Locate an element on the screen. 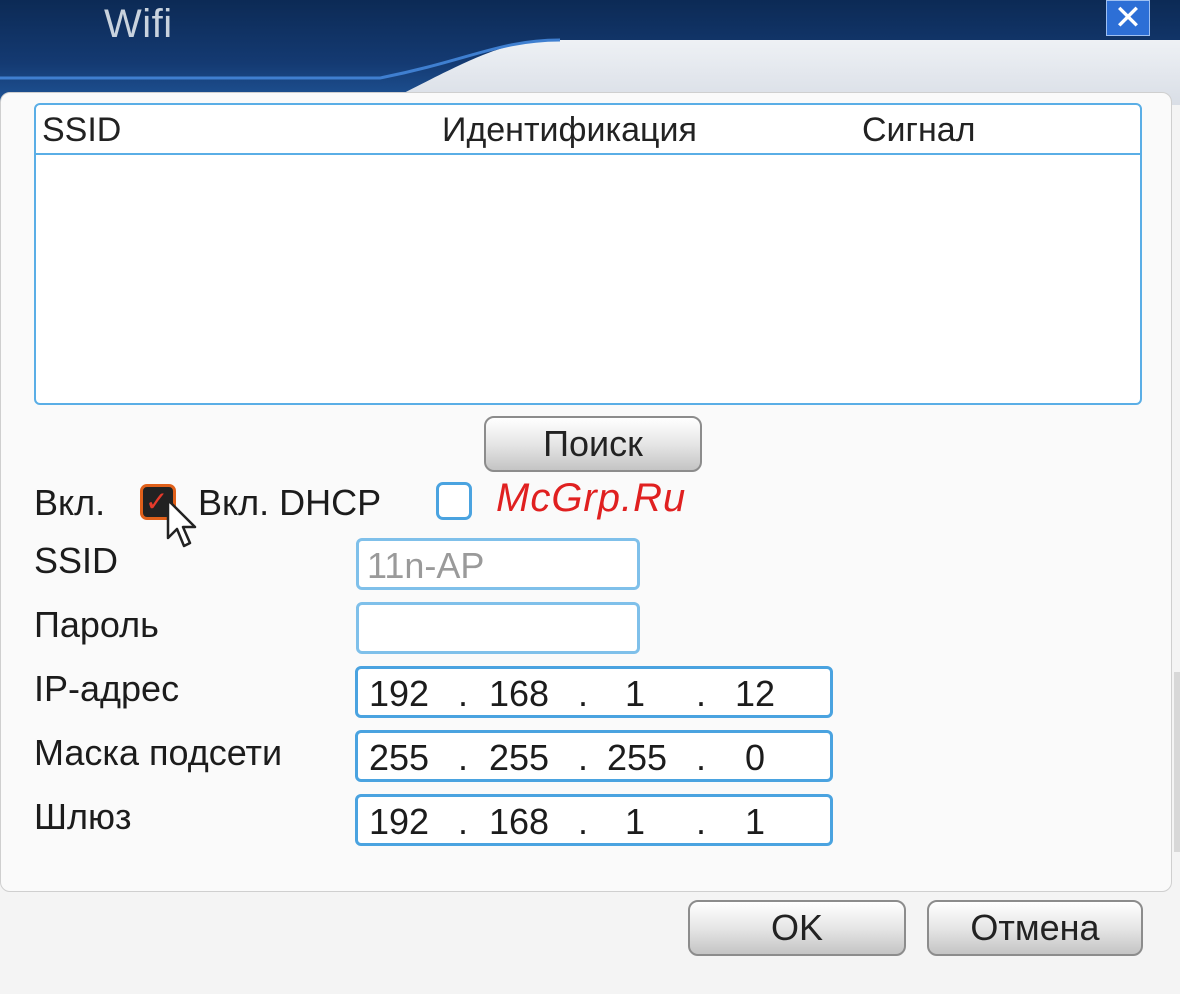 The width and height of the screenshot is (1180, 994). scroll-edge is located at coordinates (1177, 762).